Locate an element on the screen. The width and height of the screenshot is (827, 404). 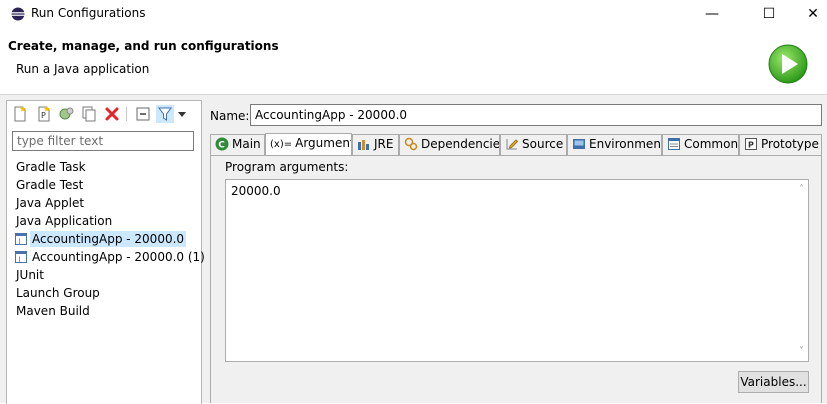
source-icon is located at coordinates (512, 144).